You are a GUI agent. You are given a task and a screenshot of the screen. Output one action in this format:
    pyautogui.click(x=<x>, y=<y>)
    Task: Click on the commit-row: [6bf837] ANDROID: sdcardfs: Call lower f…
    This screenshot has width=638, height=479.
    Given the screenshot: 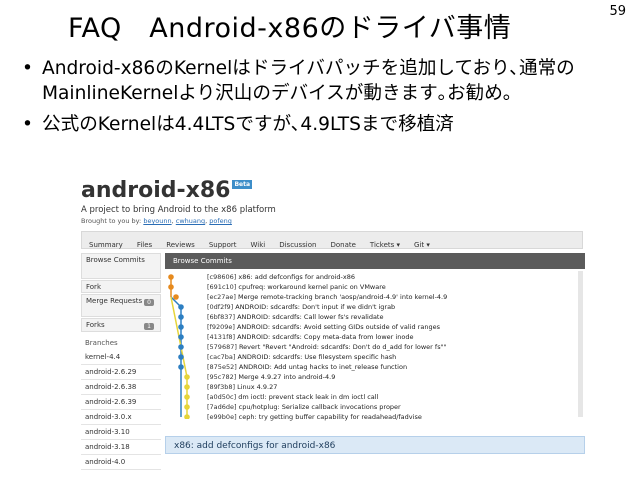 What is the action you would take?
    pyautogui.click(x=295, y=317)
    